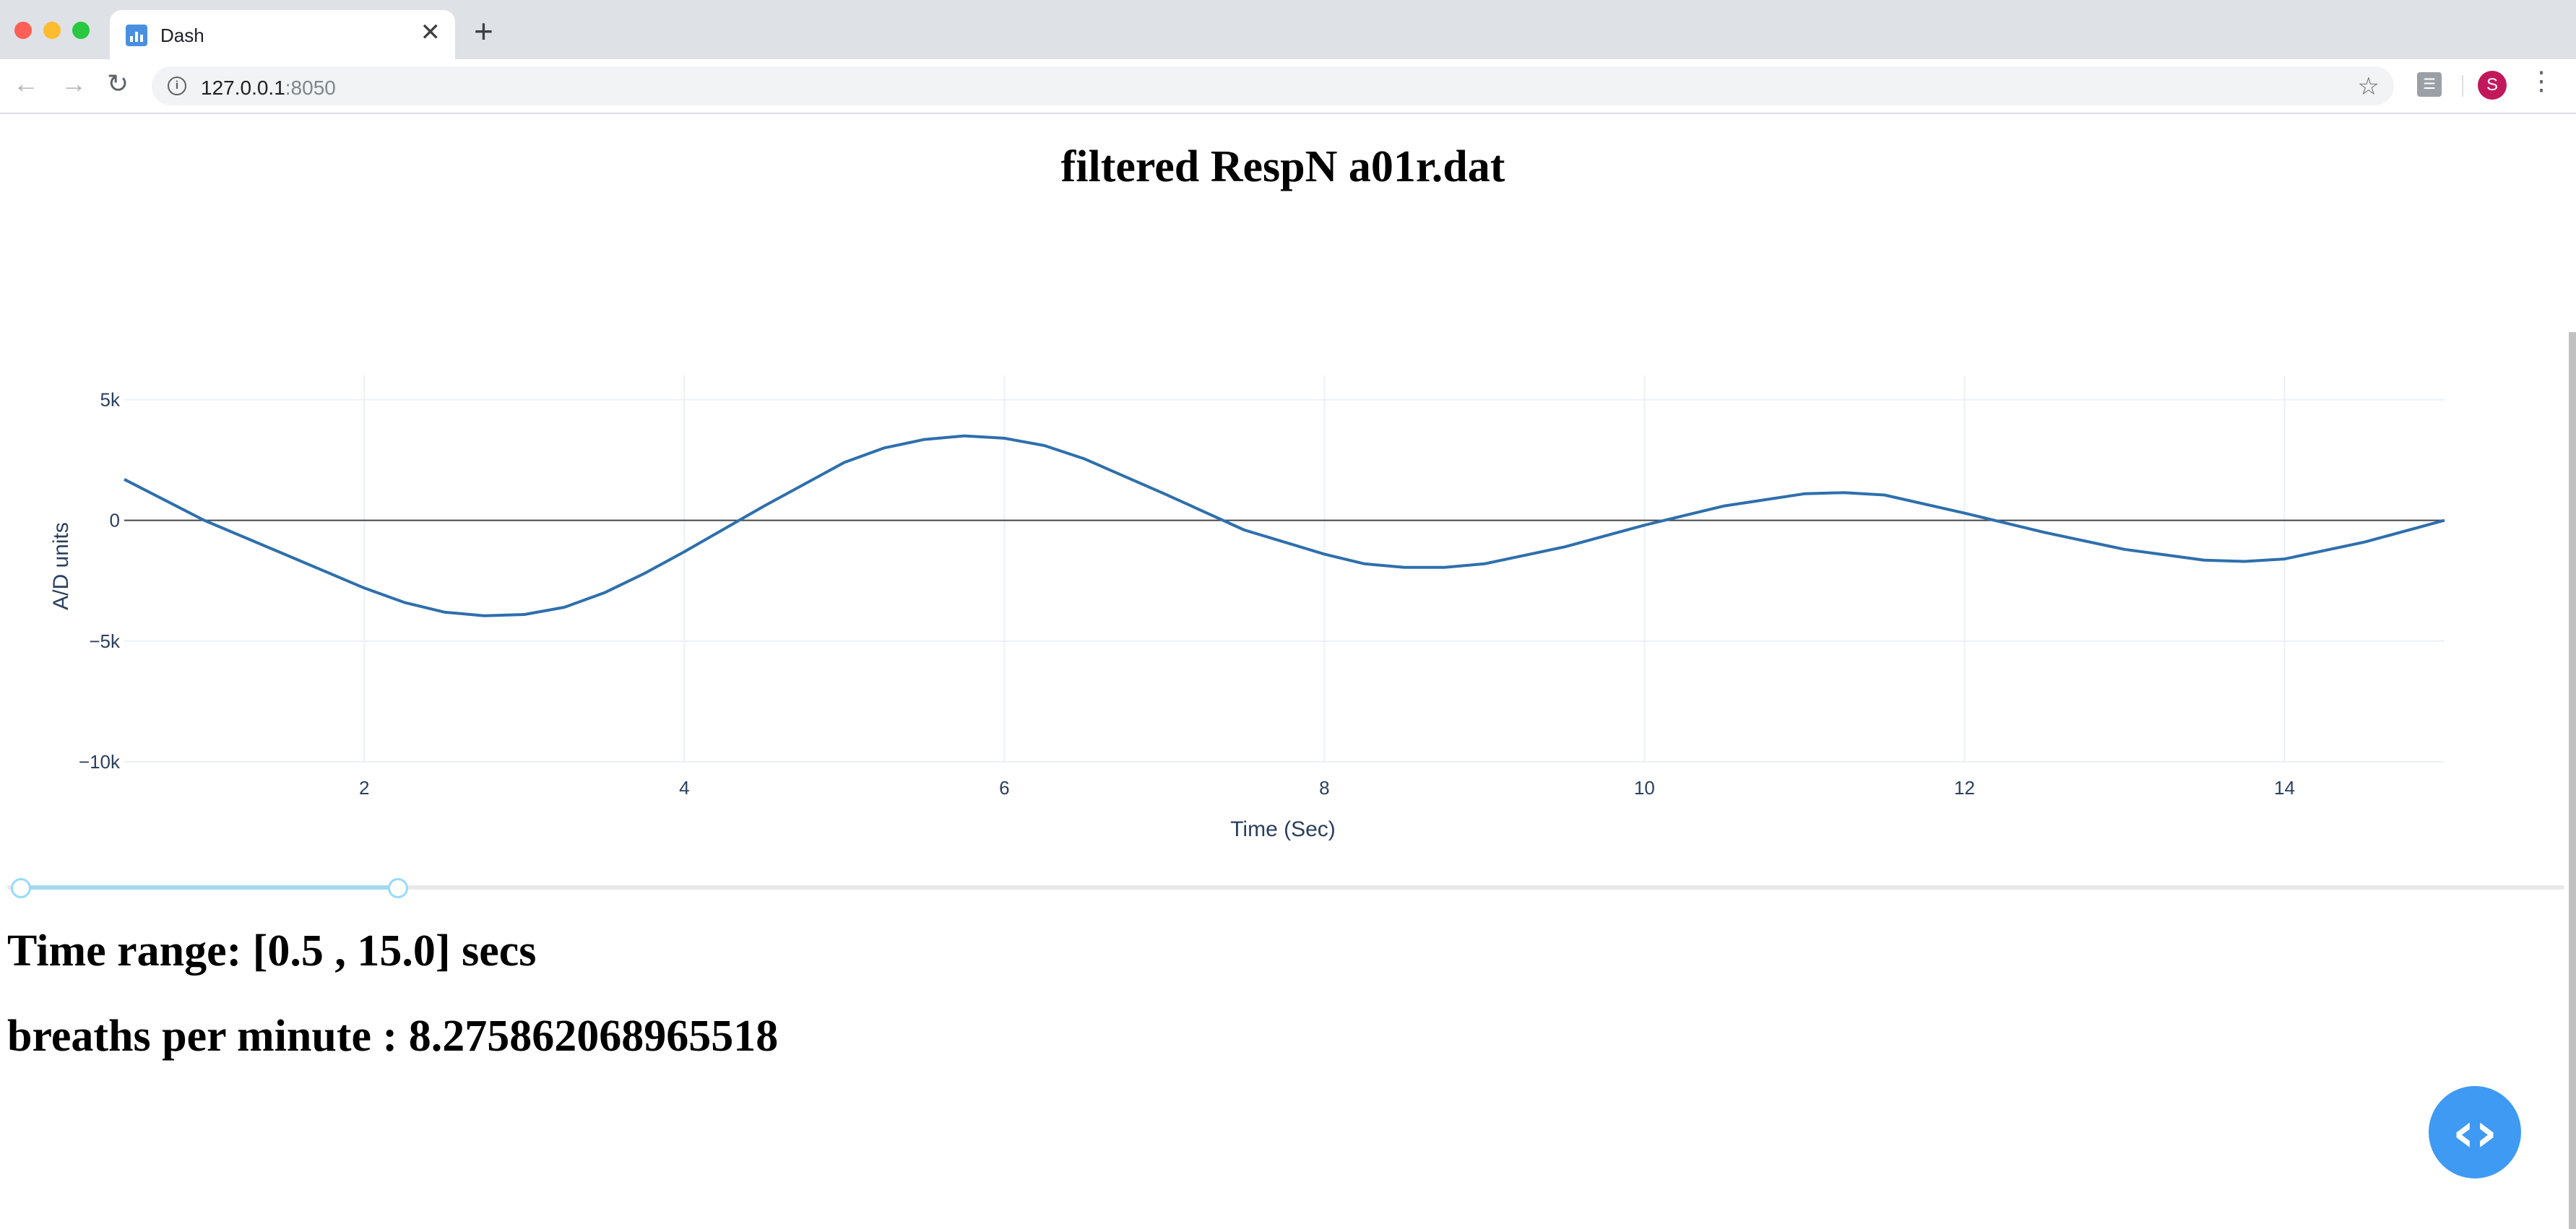 The image size is (2576, 1229). What do you see at coordinates (1285, 888) in the screenshot?
I see `time-range-slider` at bounding box center [1285, 888].